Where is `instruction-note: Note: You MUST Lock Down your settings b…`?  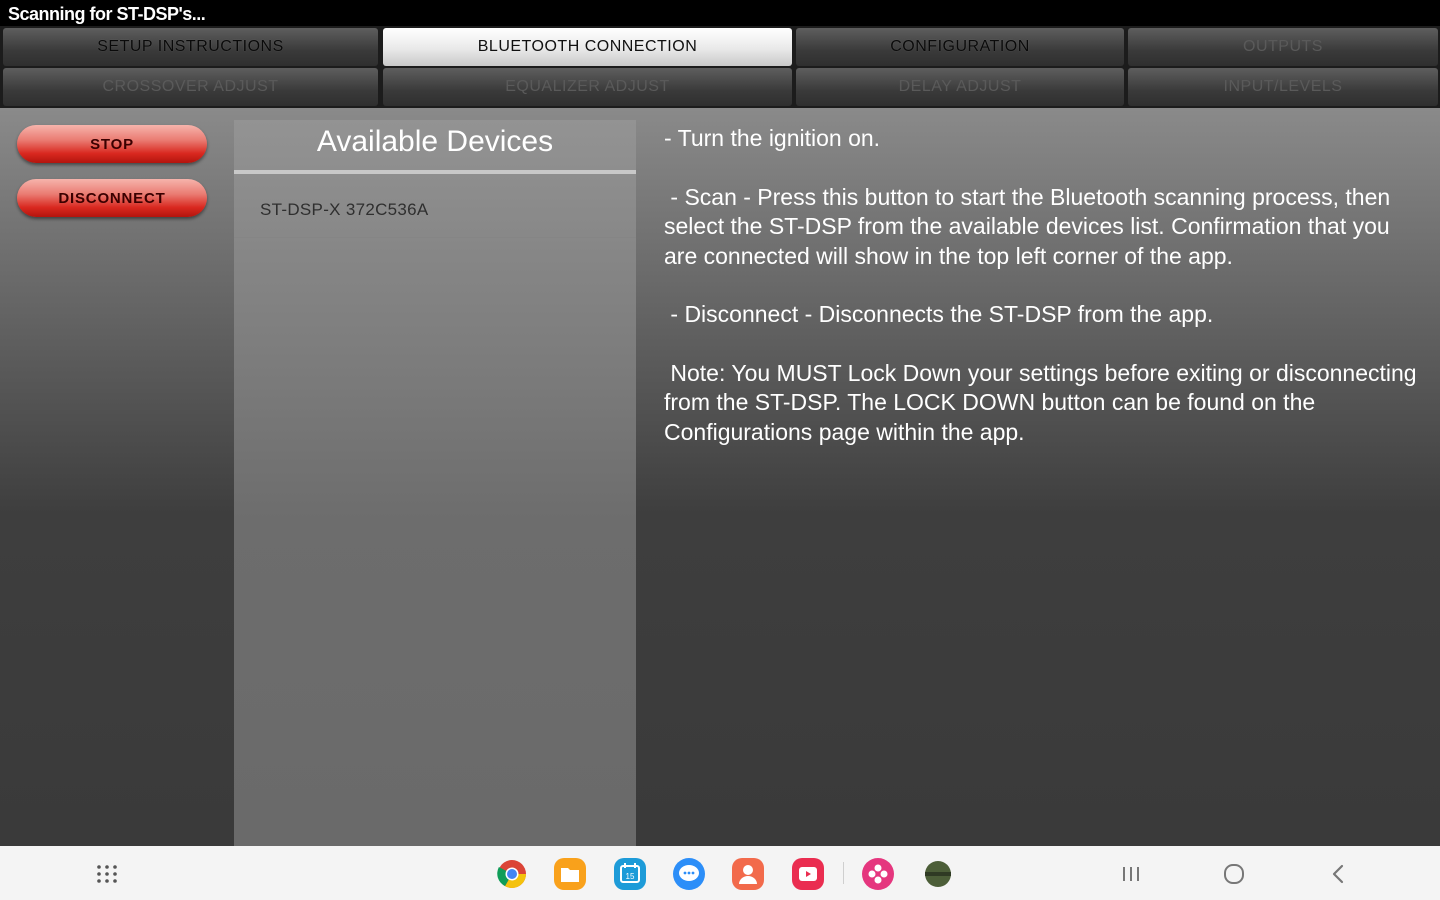
instruction-note: Note: You MUST Lock Down your settings b… is located at coordinates (1043, 402).